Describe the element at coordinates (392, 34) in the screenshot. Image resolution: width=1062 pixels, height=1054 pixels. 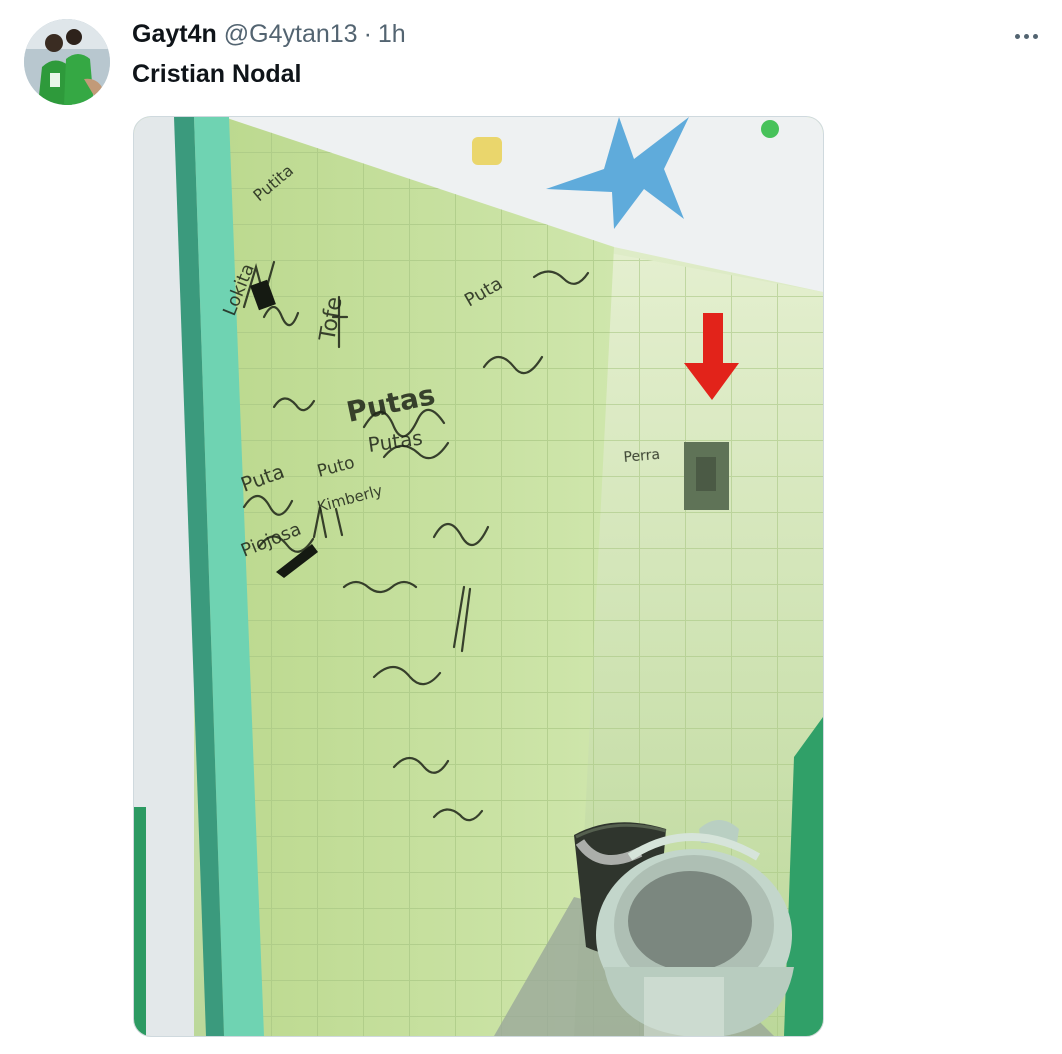
I see `timestamp: 1h` at that location.